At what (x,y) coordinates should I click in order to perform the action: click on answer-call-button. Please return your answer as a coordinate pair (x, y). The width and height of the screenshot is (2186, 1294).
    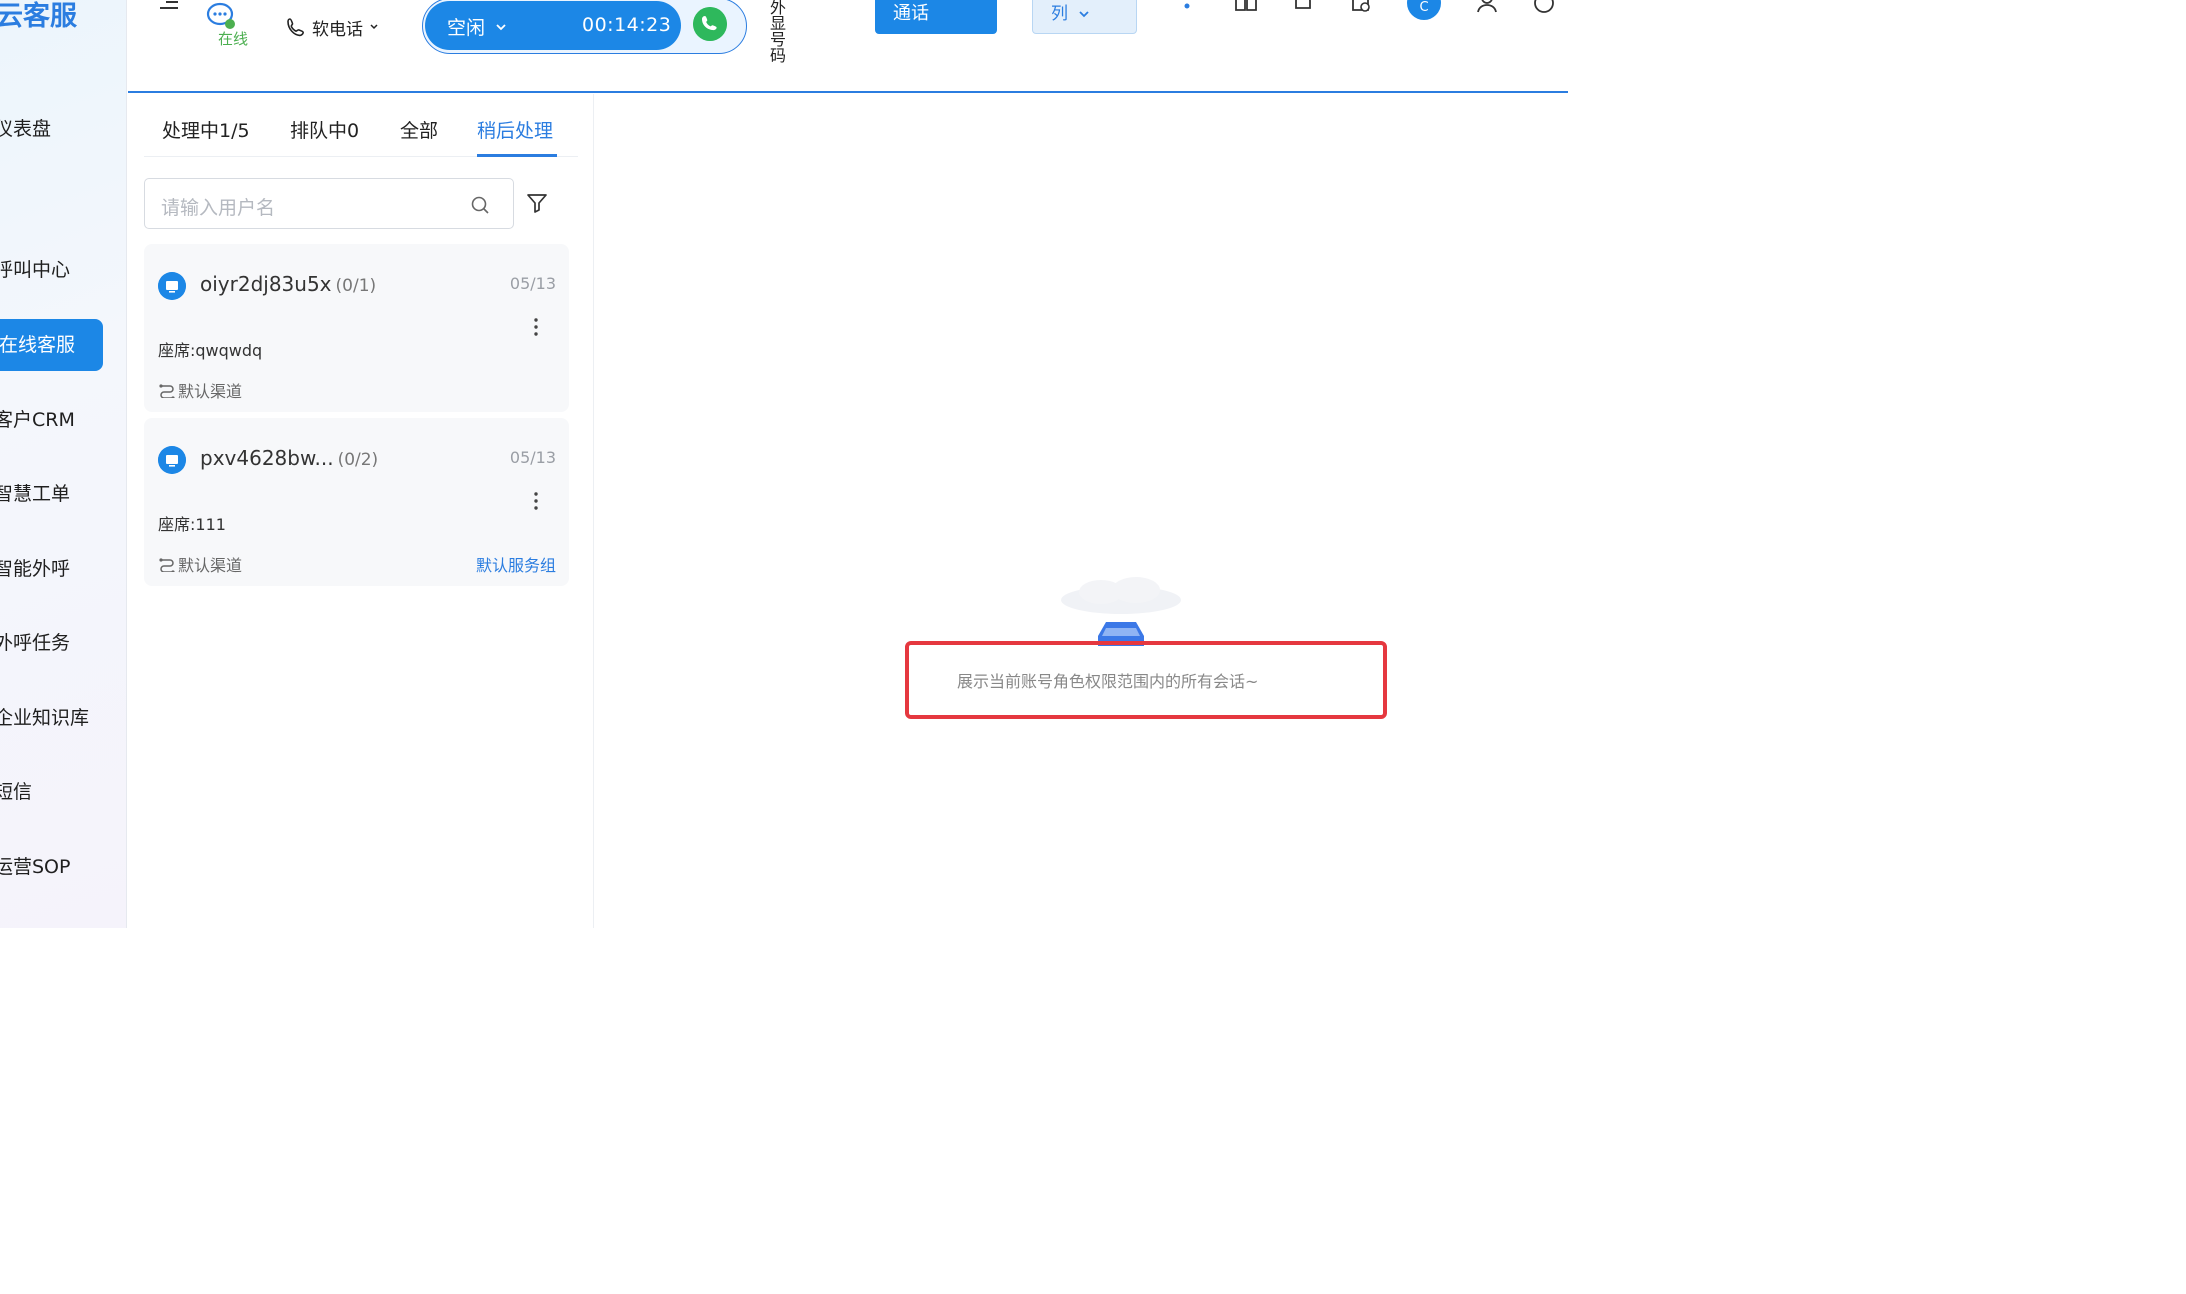
    Looking at the image, I should click on (710, 24).